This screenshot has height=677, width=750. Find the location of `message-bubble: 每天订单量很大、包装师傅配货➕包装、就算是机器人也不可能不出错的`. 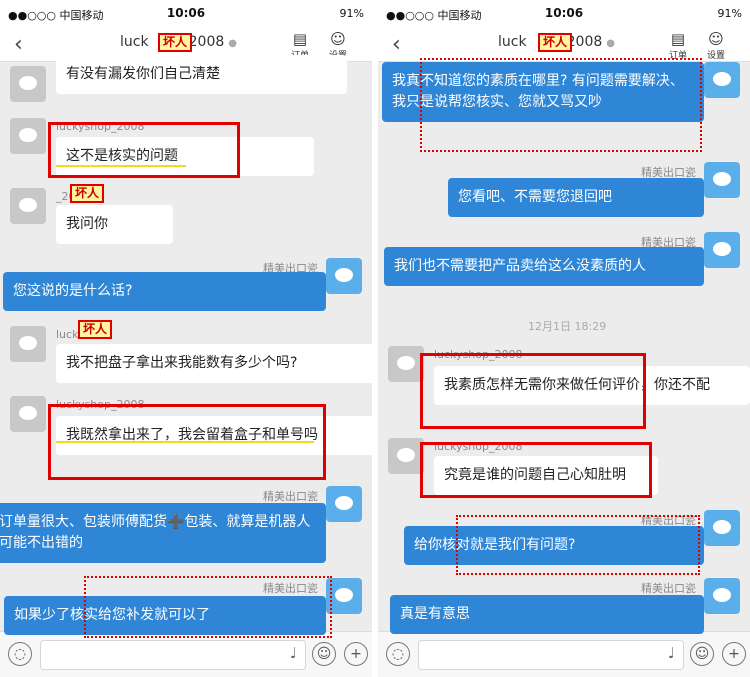

message-bubble: 每天订单量很大、包装师傅配货➕包装、就算是机器人也不可能不出错的 is located at coordinates (163, 533).